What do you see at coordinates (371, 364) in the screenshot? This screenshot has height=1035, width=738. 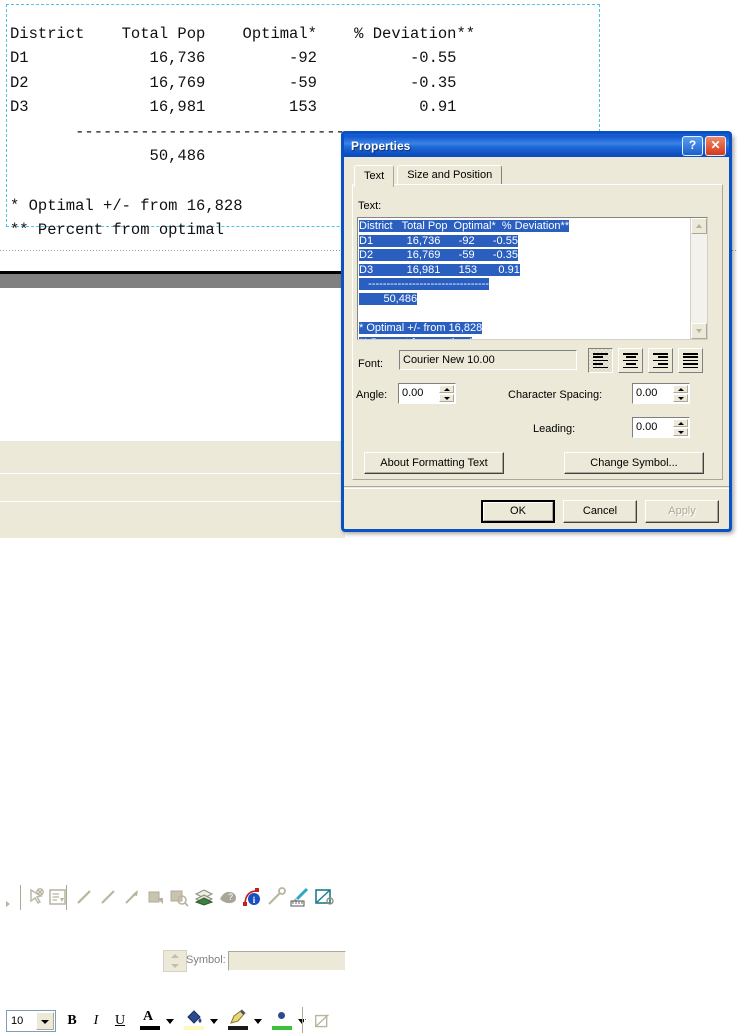 I see `font-label: Font:` at bounding box center [371, 364].